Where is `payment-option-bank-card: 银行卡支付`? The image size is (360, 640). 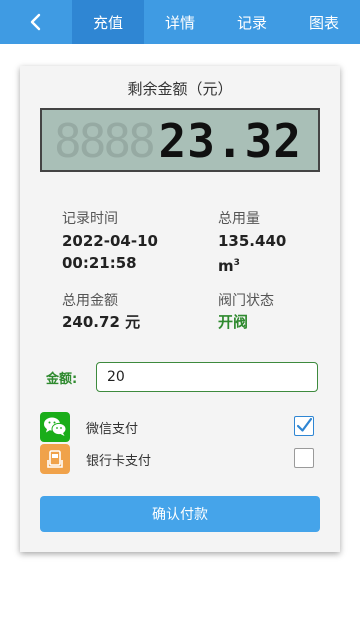 payment-option-bank-card: 银行卡支付 is located at coordinates (180, 459).